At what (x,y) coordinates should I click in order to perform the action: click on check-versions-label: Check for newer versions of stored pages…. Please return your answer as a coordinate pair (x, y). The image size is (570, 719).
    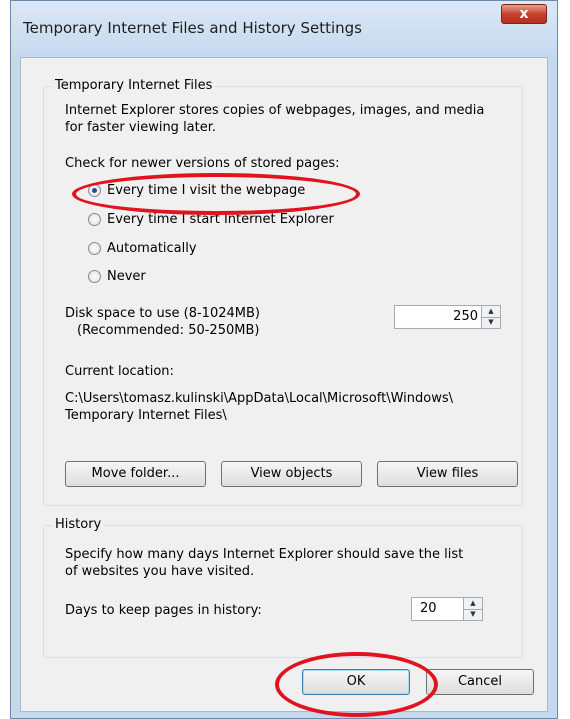
    Looking at the image, I should click on (202, 163).